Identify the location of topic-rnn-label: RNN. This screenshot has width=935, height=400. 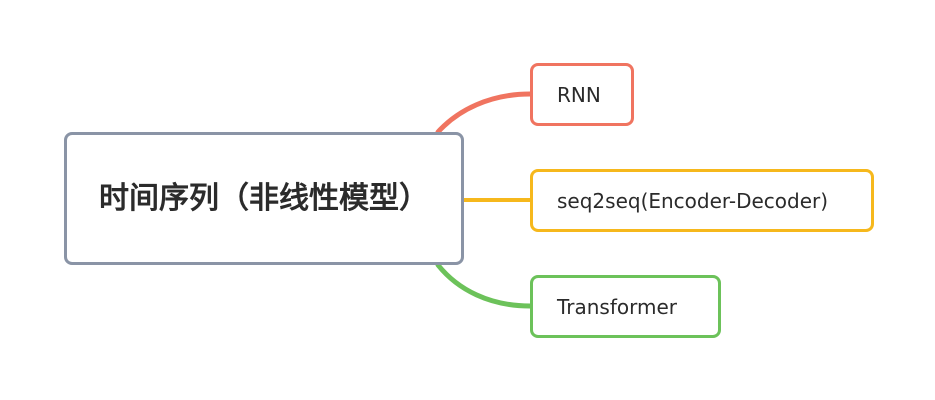
(579, 94).